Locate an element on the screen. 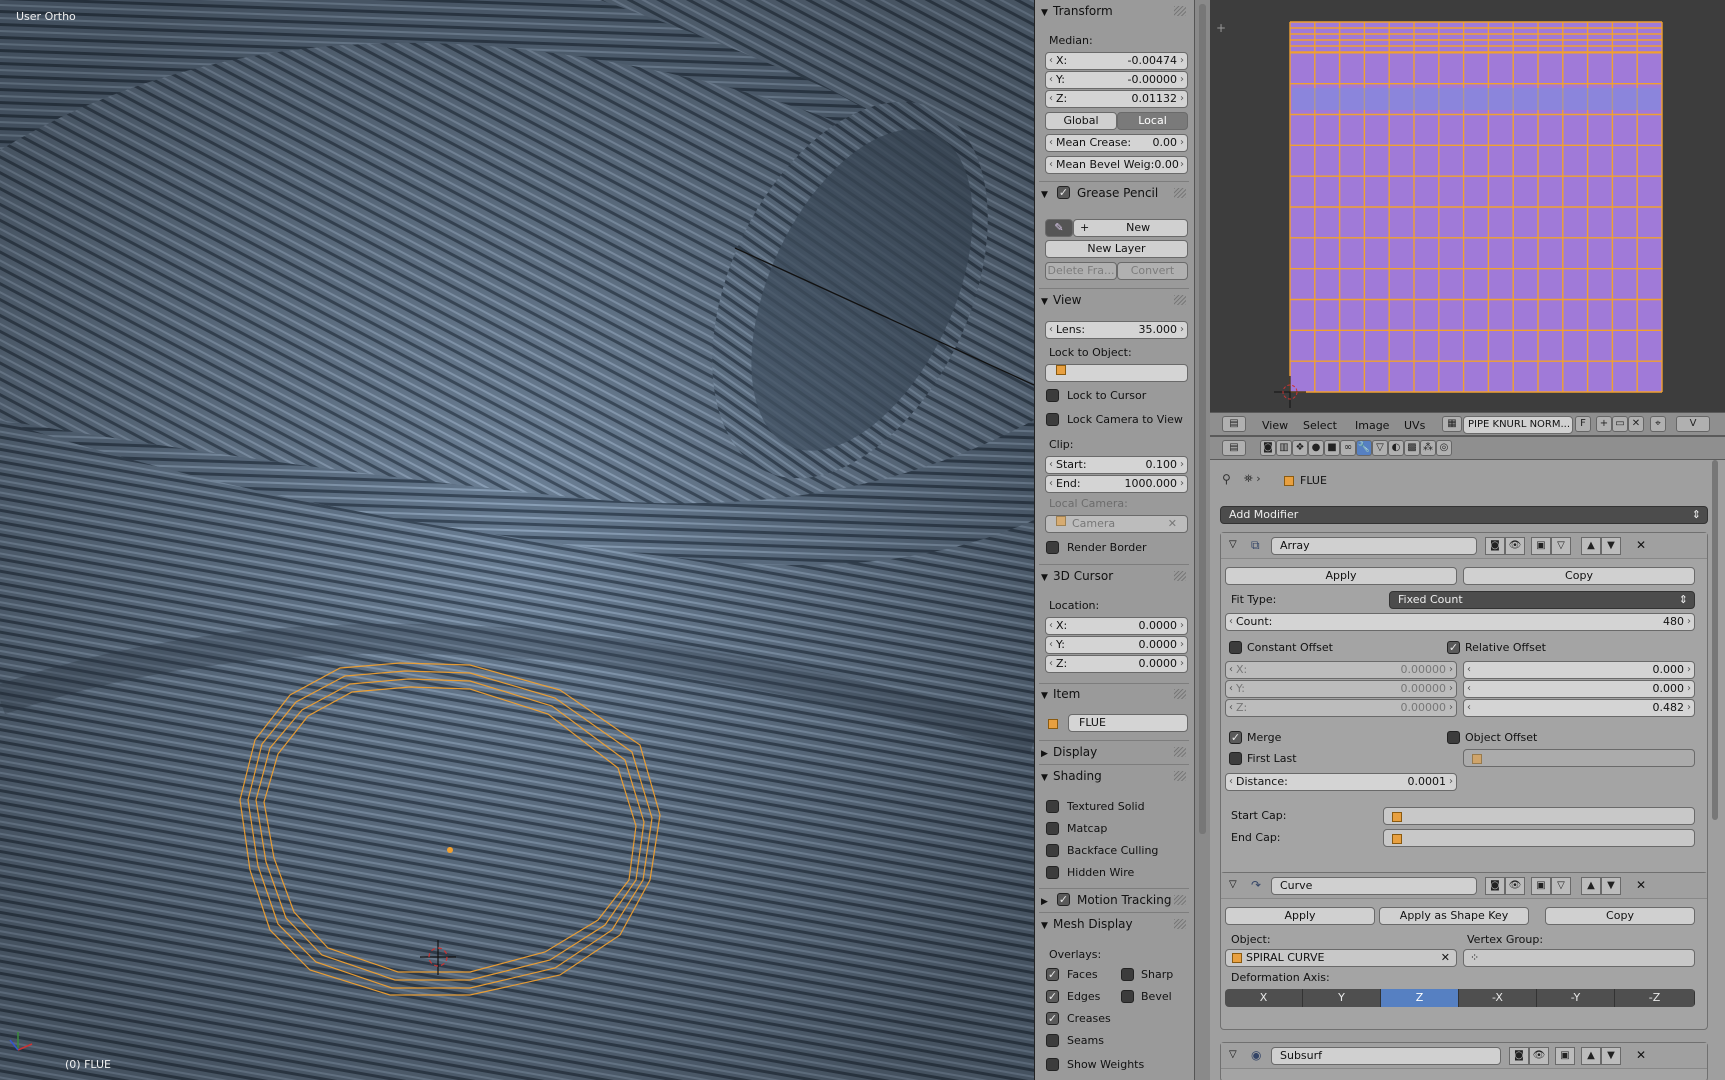  data-tab-icon: ▽ is located at coordinates (1380, 448).